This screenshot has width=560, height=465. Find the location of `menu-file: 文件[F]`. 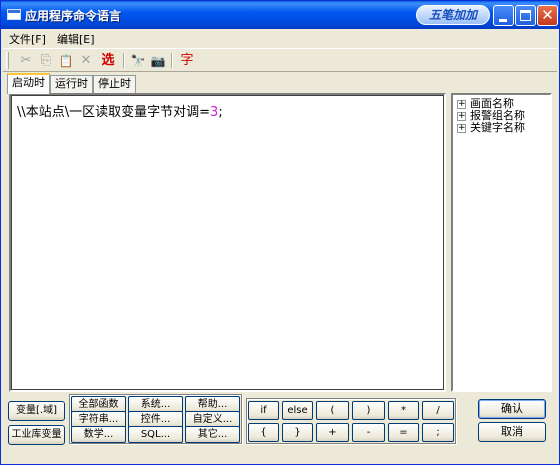

menu-file: 文件[F] is located at coordinates (27, 39).